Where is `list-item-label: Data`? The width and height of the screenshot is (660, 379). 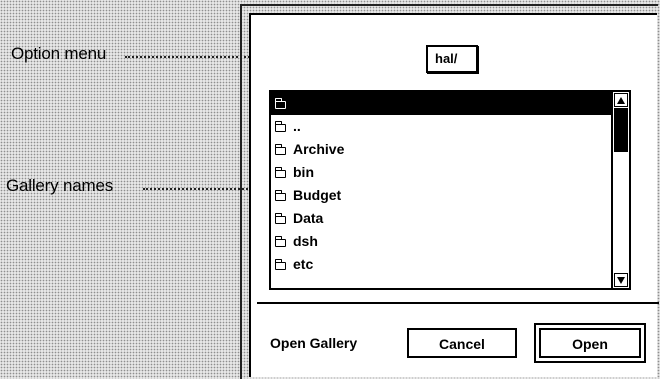 list-item-label: Data is located at coordinates (308, 218).